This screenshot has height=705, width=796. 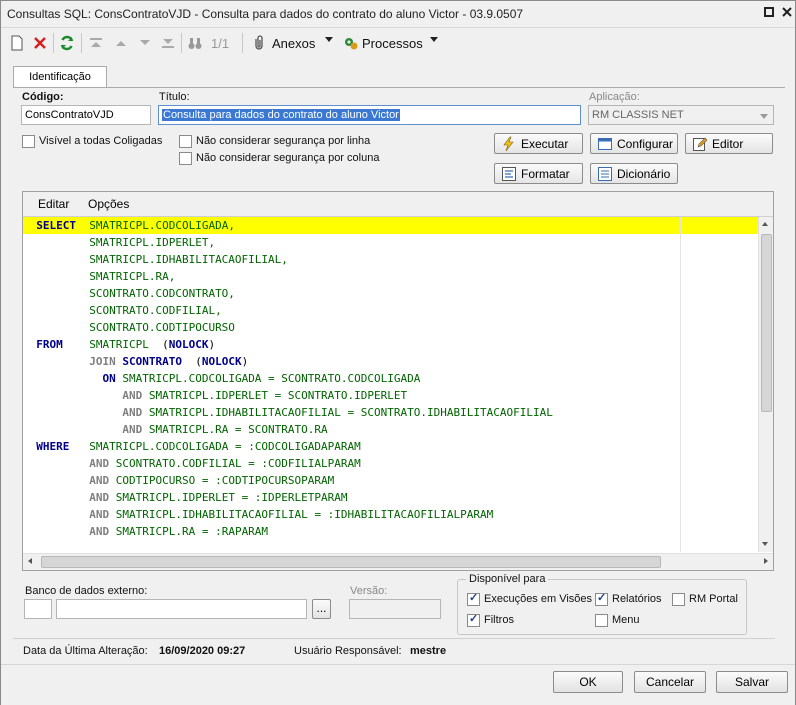 What do you see at coordinates (391, 480) in the screenshot?
I see `sql-line: AND CODTIPOCURSO = :CODTIPOCURSOPARAM` at bounding box center [391, 480].